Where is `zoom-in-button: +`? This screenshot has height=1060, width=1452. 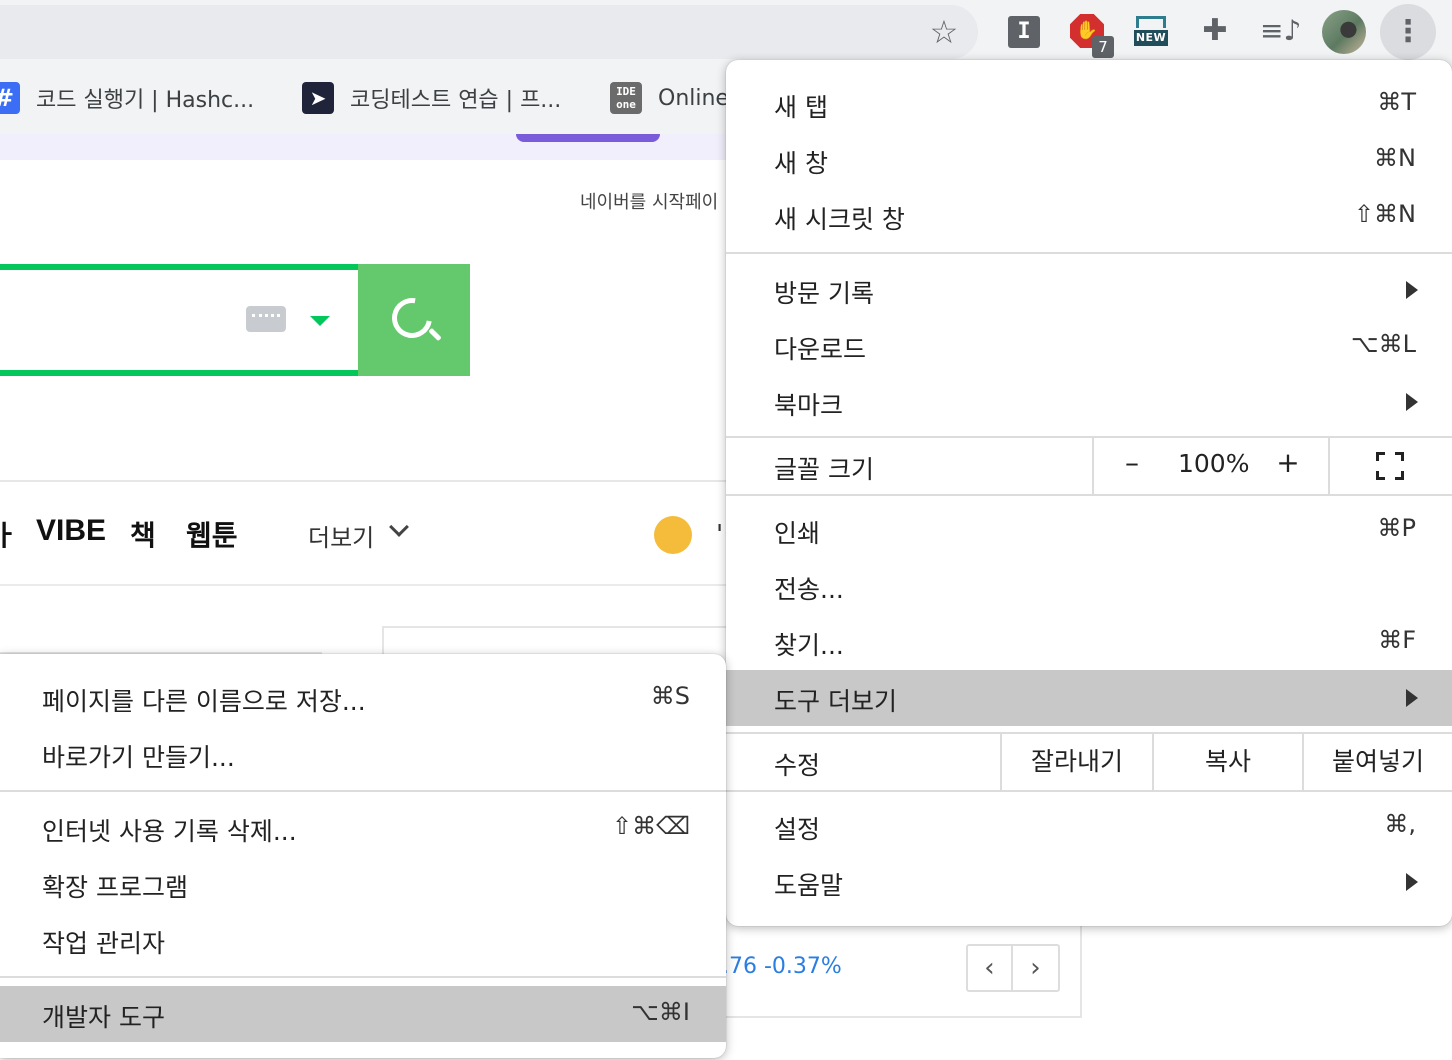 zoom-in-button: + is located at coordinates (1288, 462).